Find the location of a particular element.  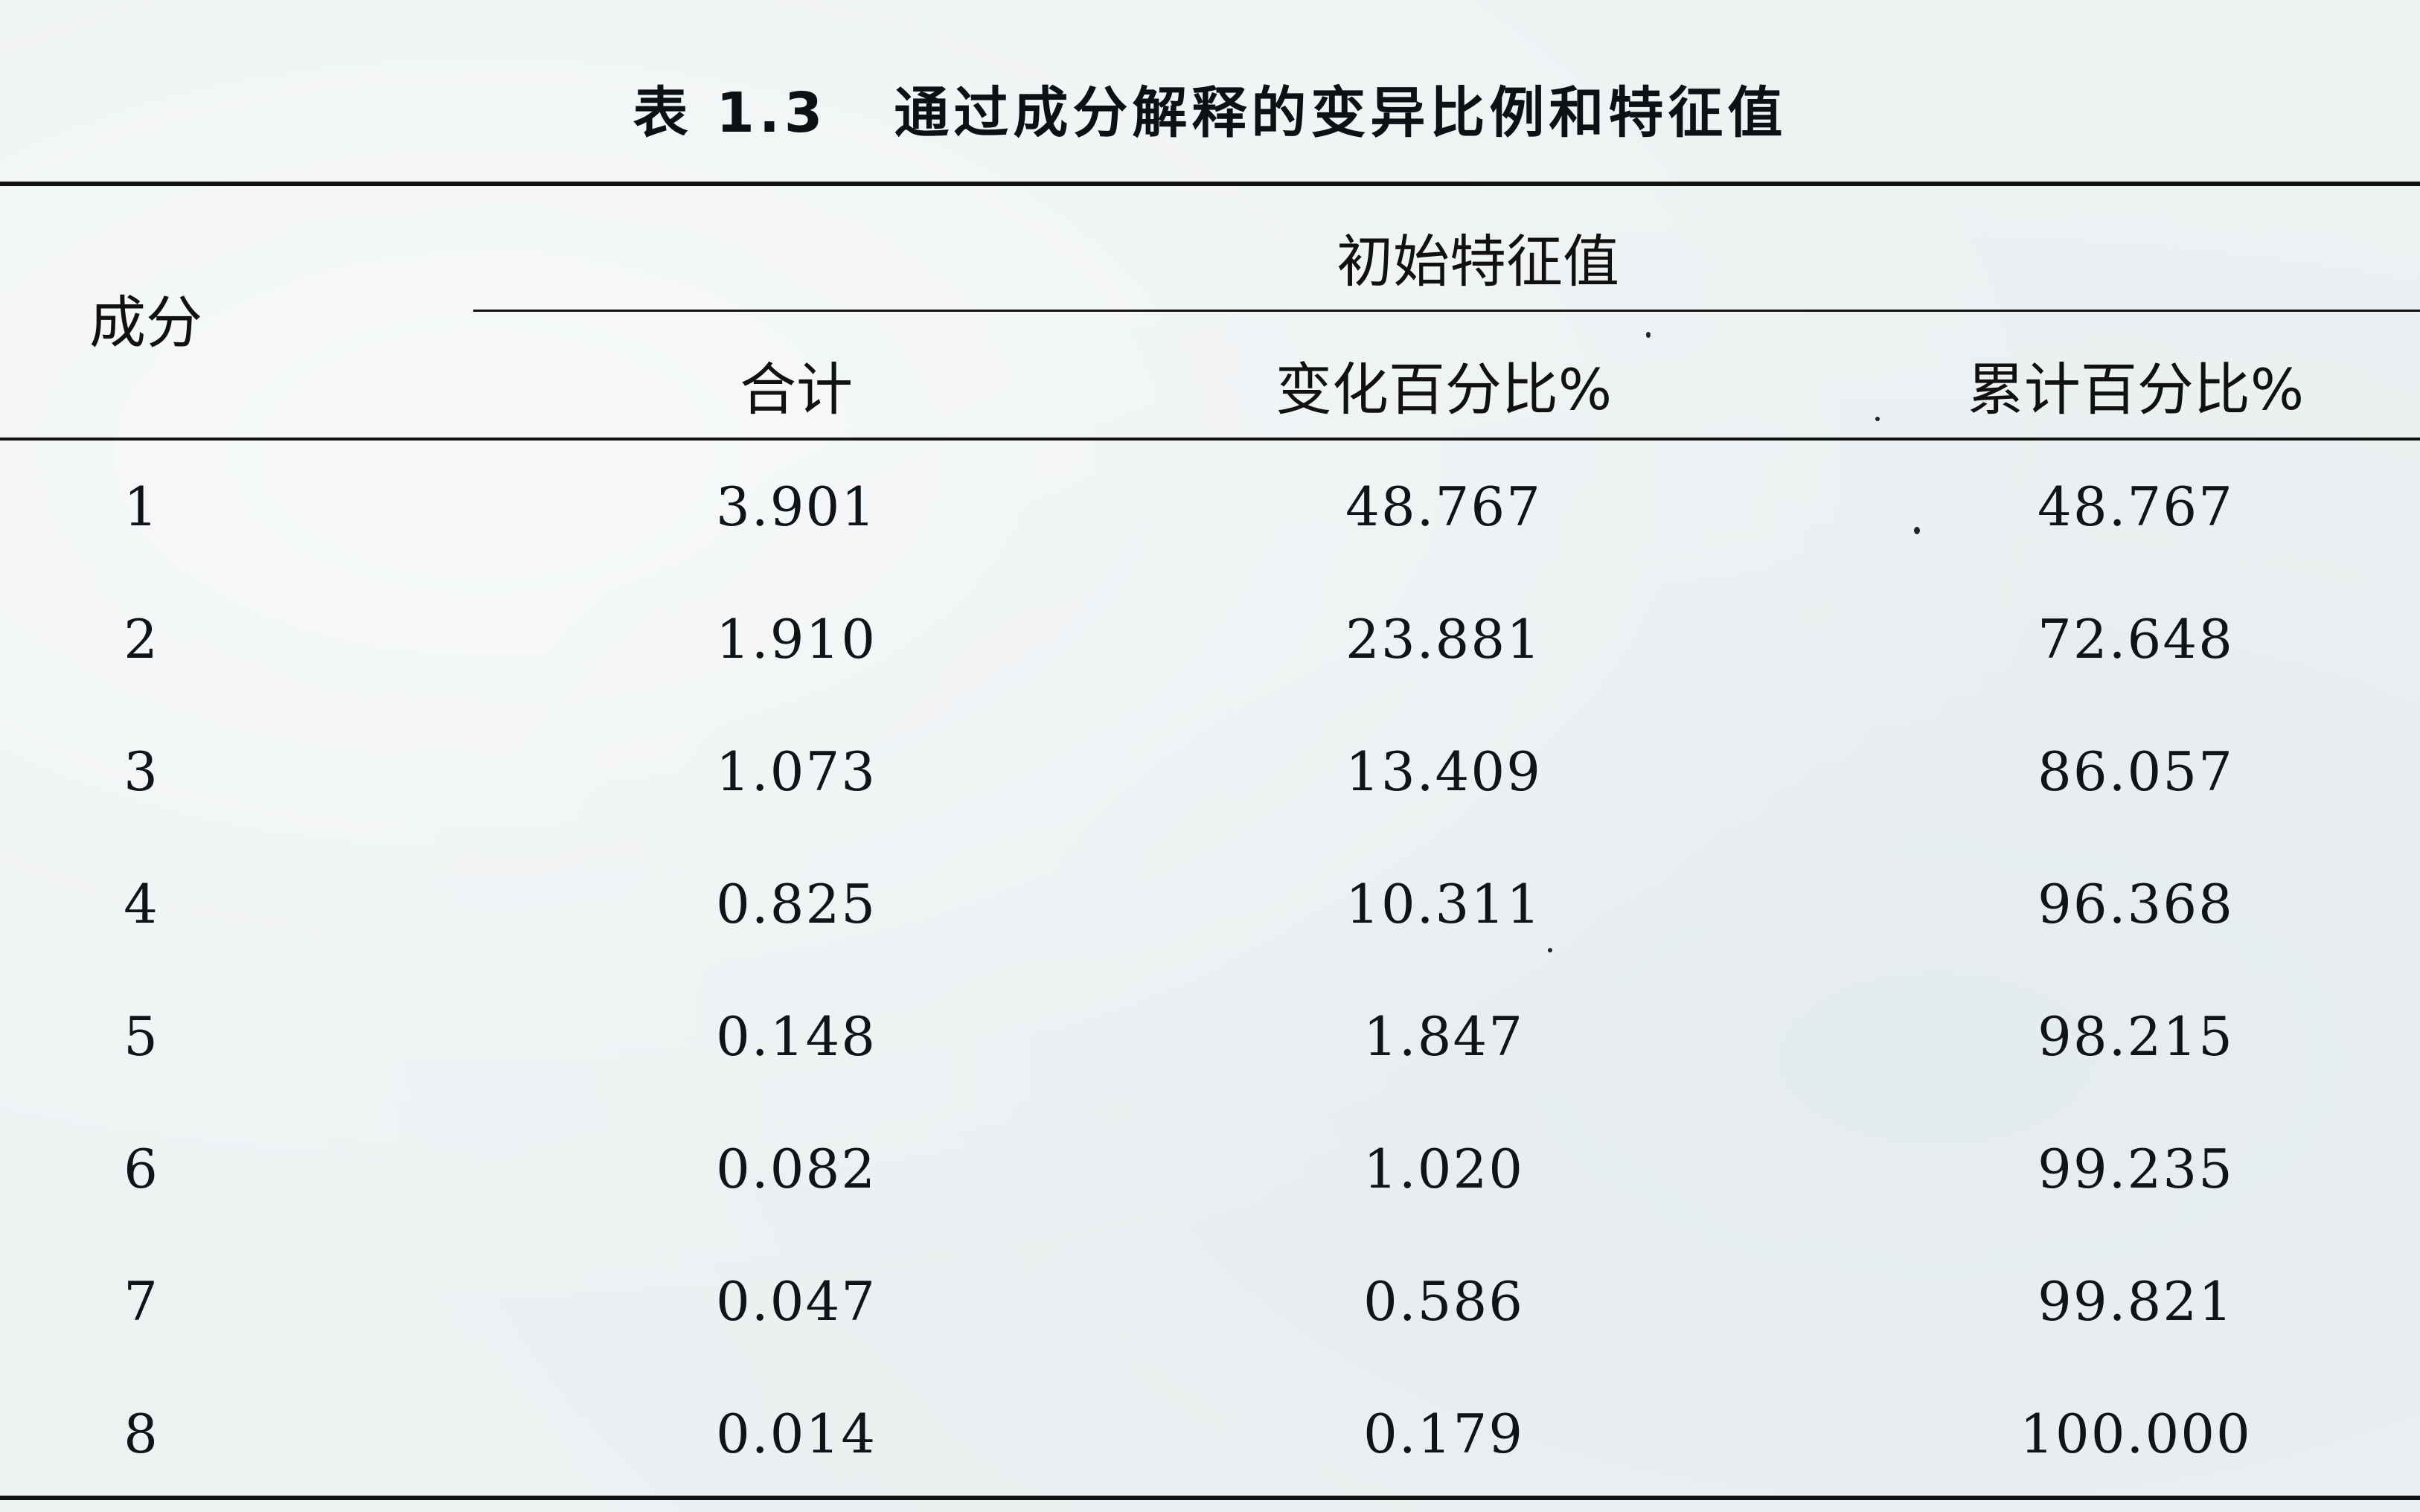

cell-cumulative-percent: 96.368 is located at coordinates (2136, 904).